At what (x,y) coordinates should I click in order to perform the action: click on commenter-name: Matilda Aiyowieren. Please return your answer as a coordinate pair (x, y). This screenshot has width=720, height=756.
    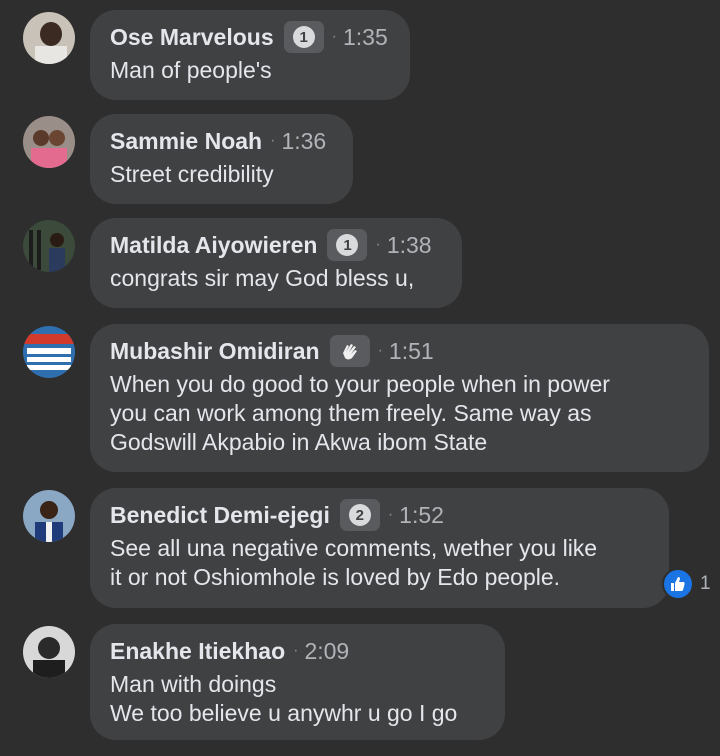
    Looking at the image, I should click on (213, 245).